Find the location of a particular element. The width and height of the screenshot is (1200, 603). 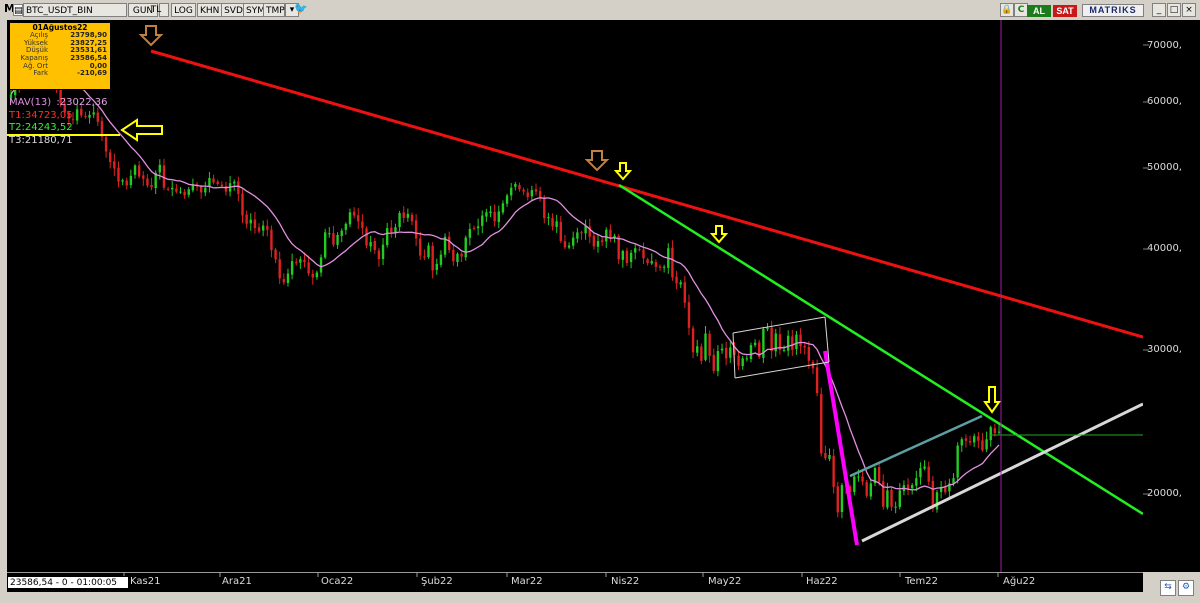

twitter-bird-icon: 🐦 is located at coordinates (301, 10).